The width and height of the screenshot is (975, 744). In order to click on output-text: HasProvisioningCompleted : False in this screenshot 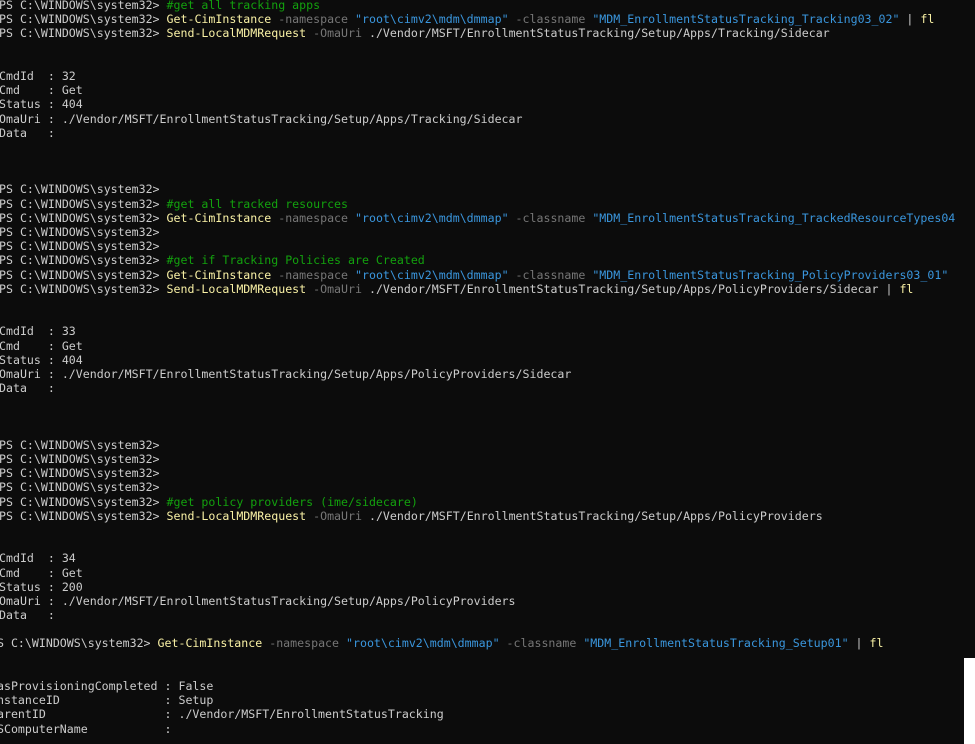, I will do `click(107, 686)`.